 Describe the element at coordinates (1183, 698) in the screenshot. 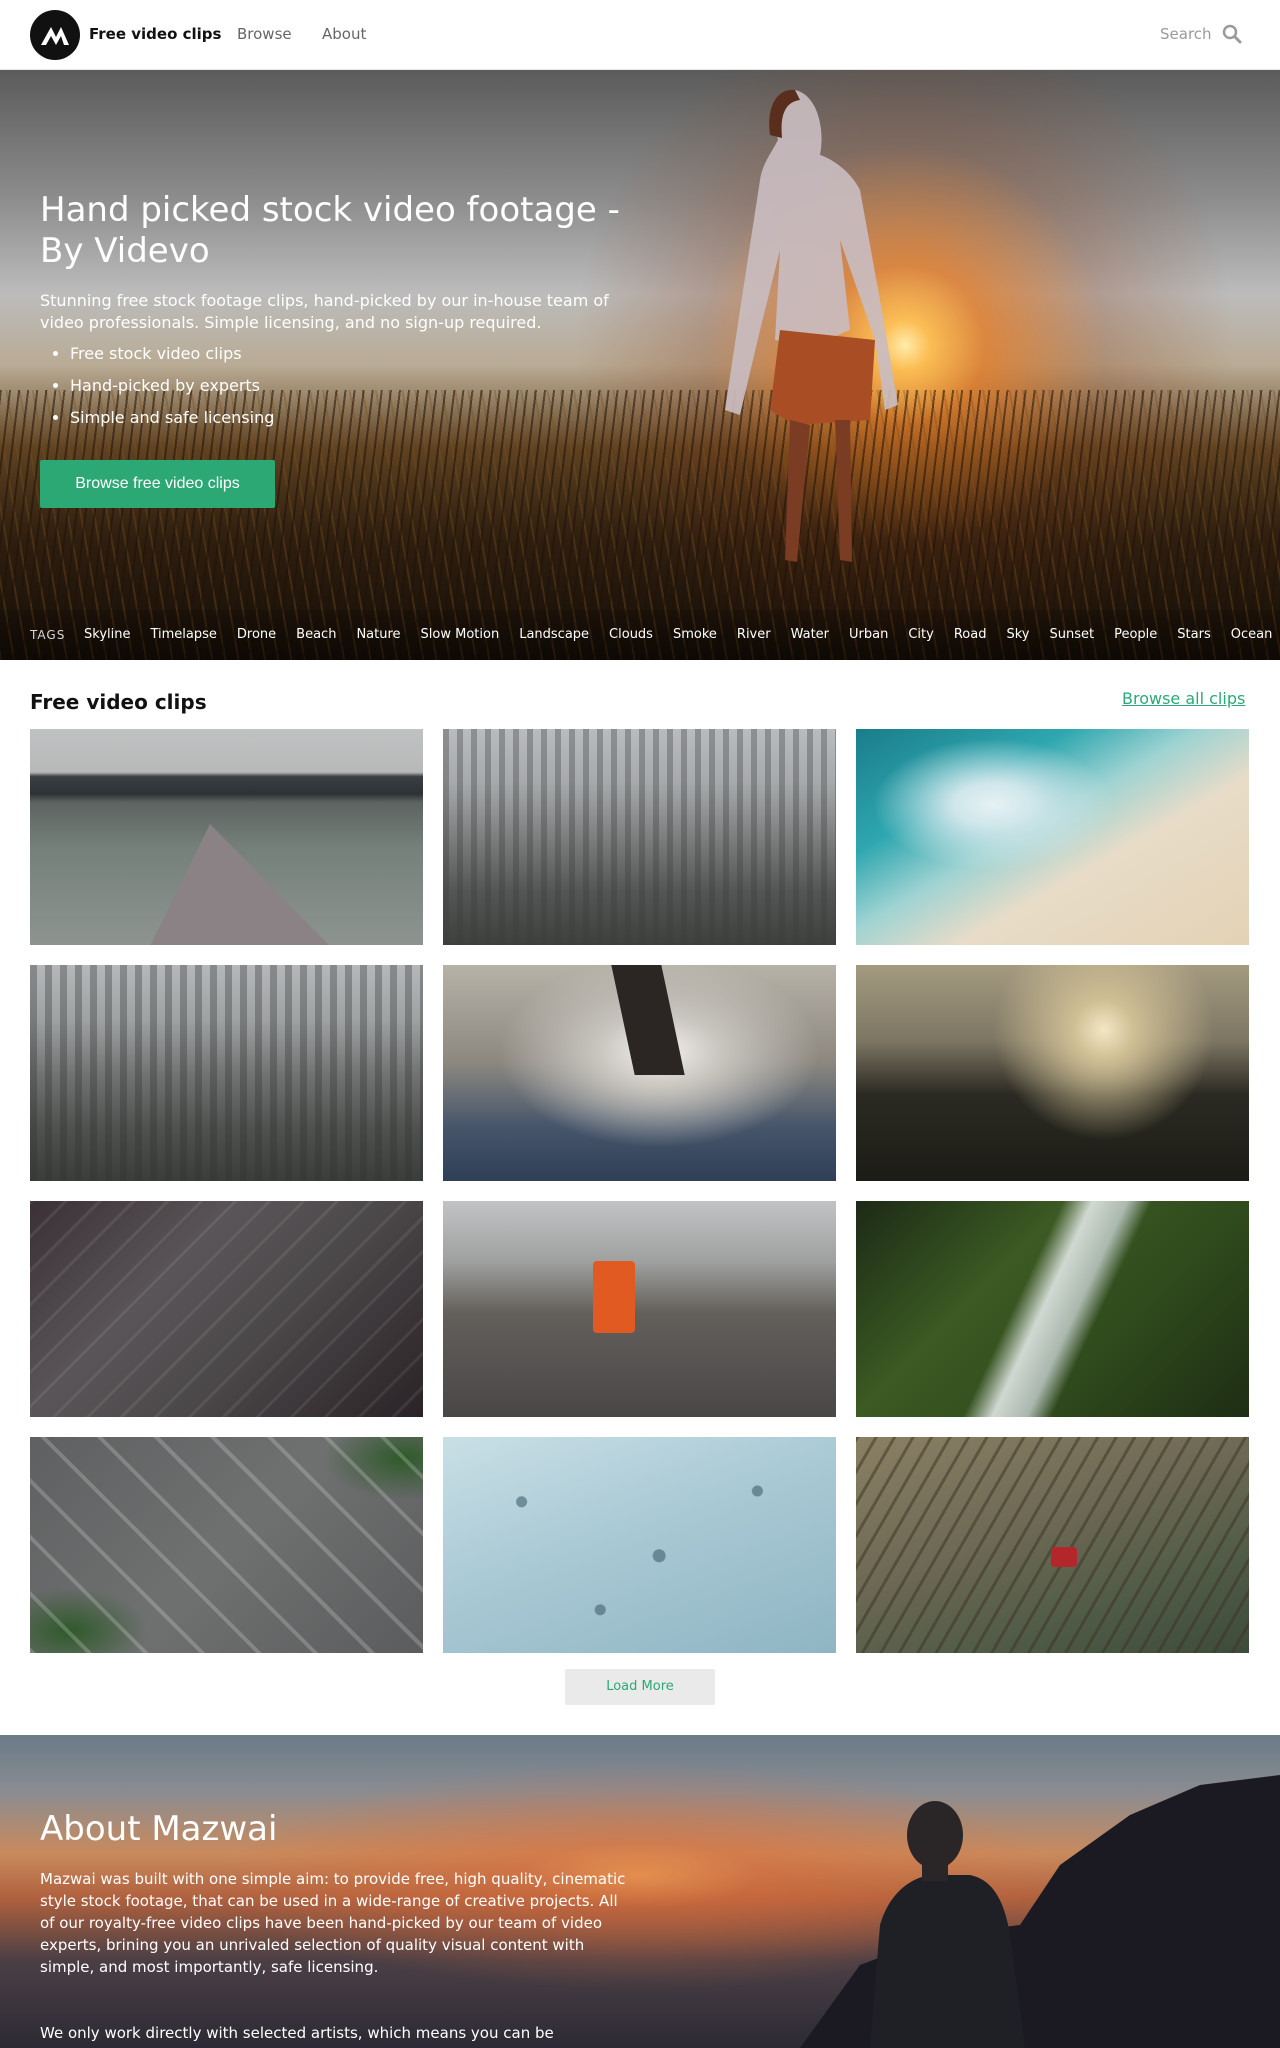

I see `browse-all-clips-link: Browse all clips` at that location.